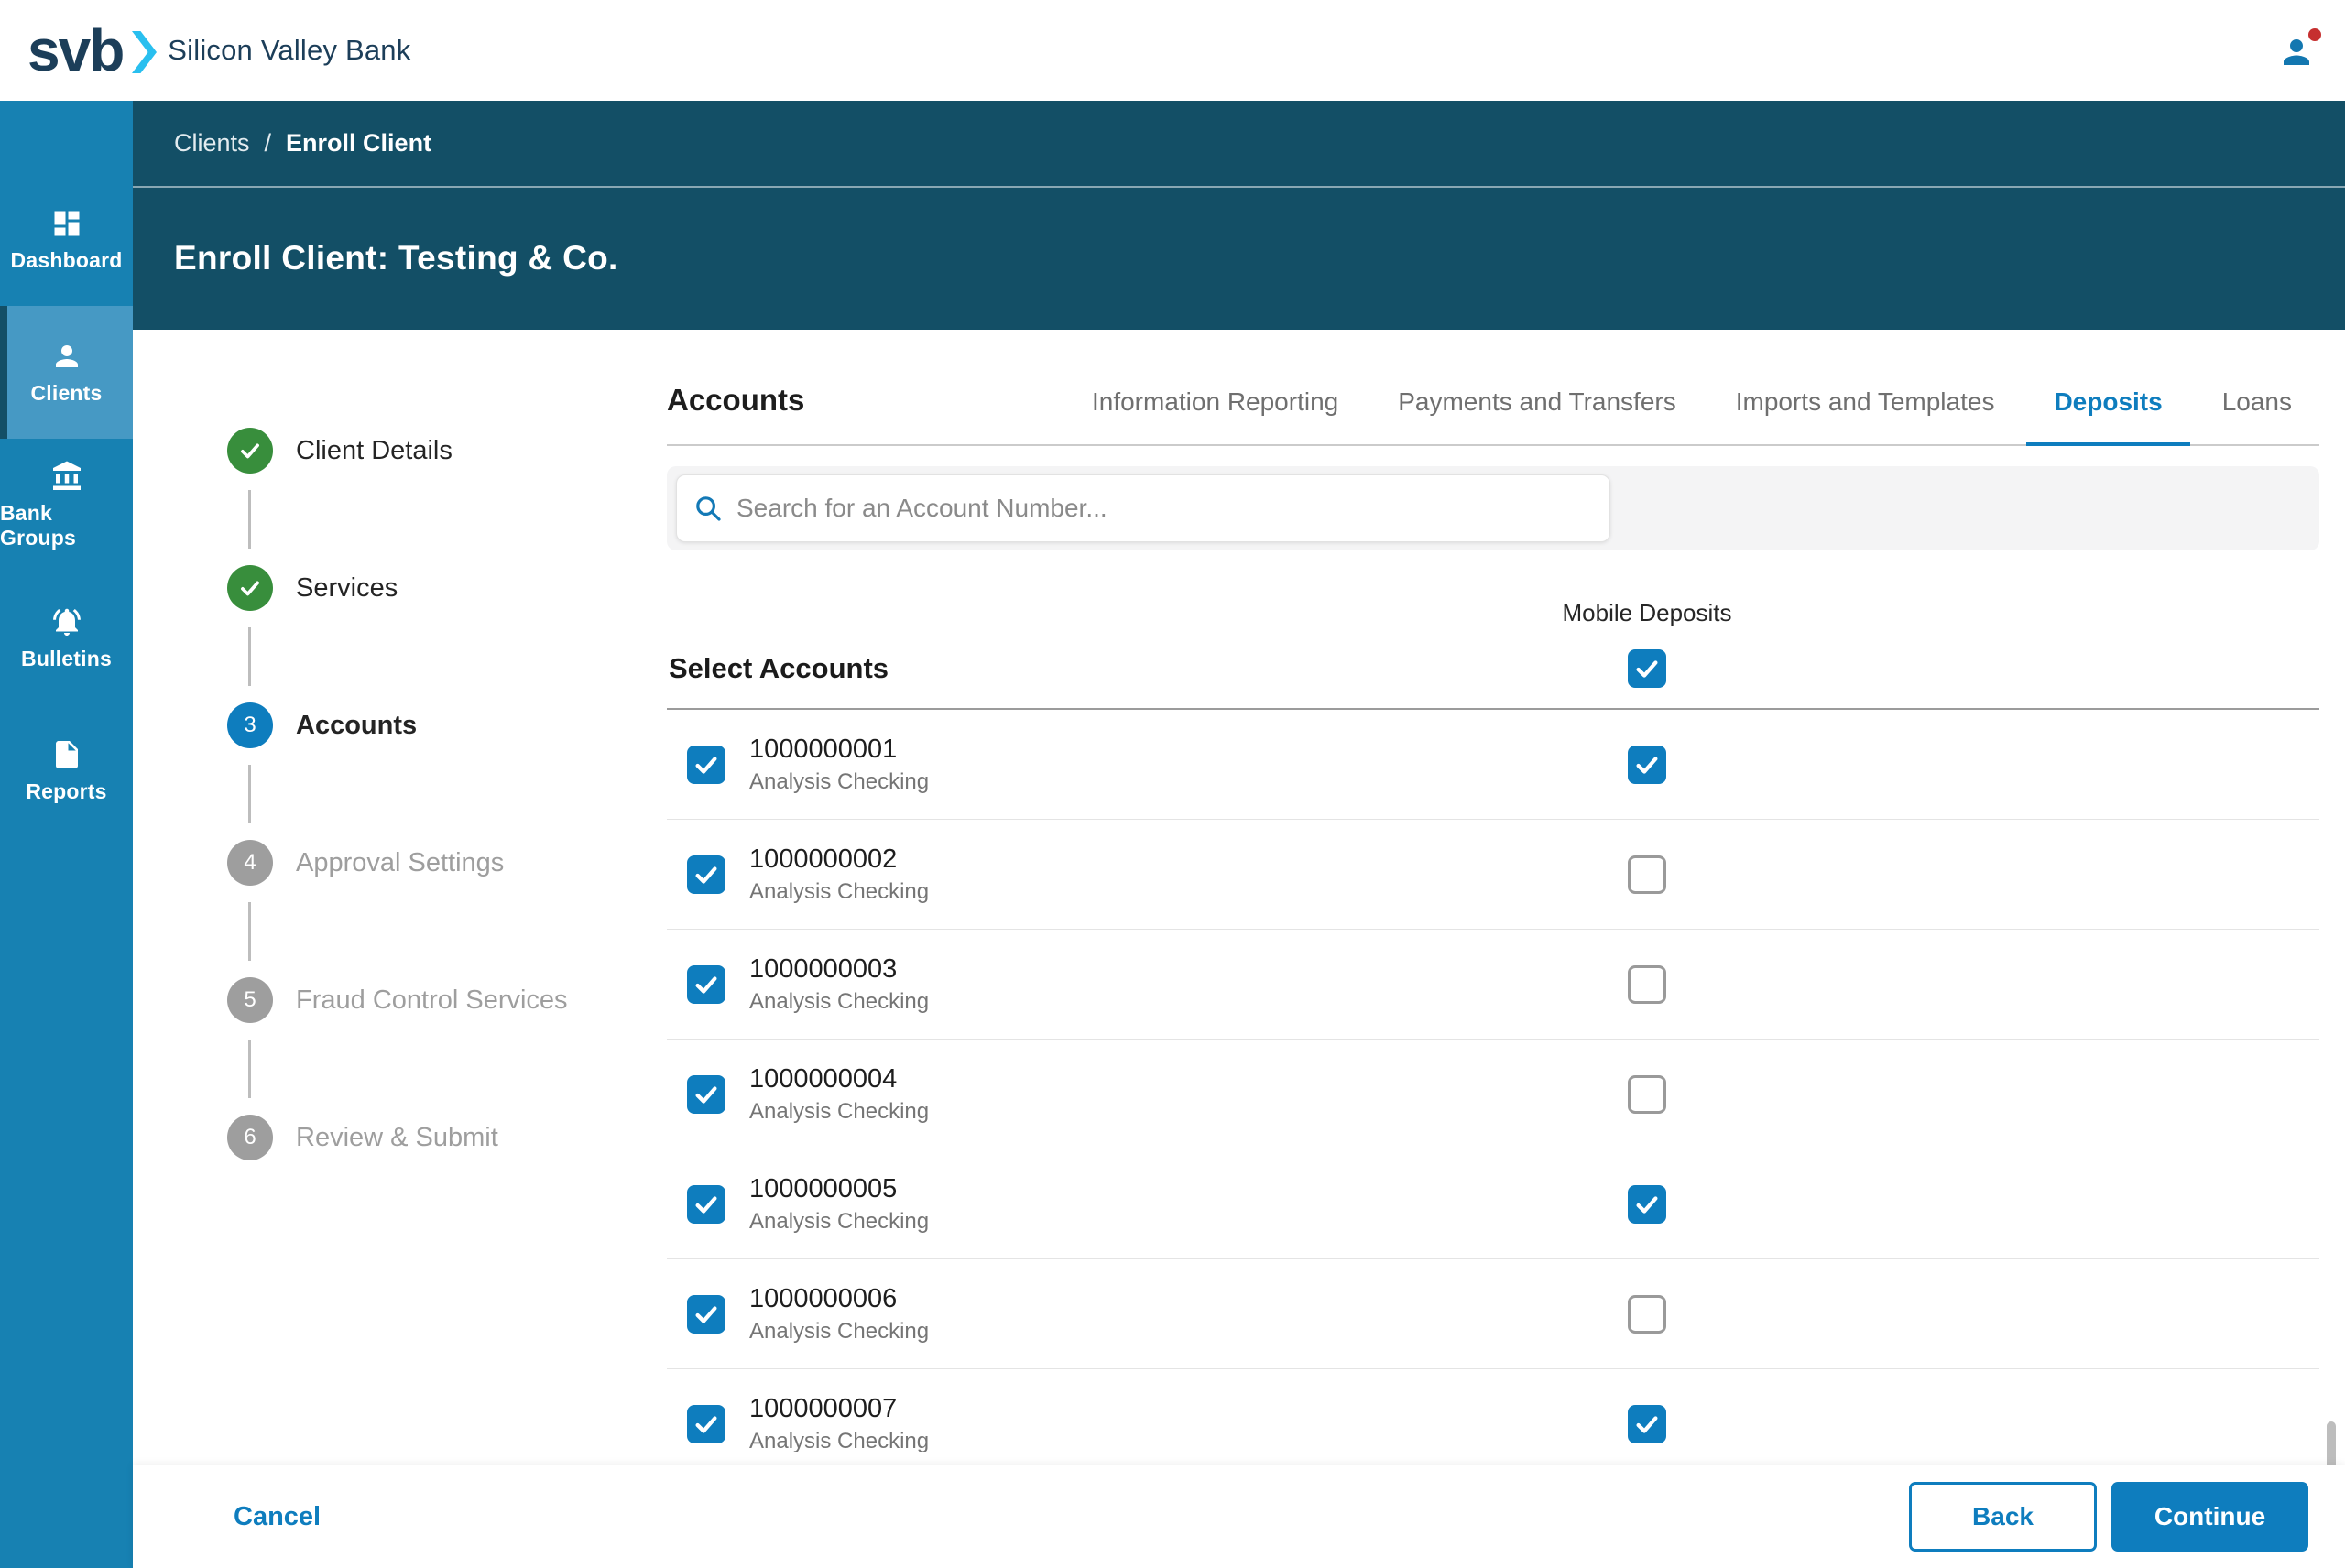  I want to click on step-label: Review & Submit, so click(397, 1137).